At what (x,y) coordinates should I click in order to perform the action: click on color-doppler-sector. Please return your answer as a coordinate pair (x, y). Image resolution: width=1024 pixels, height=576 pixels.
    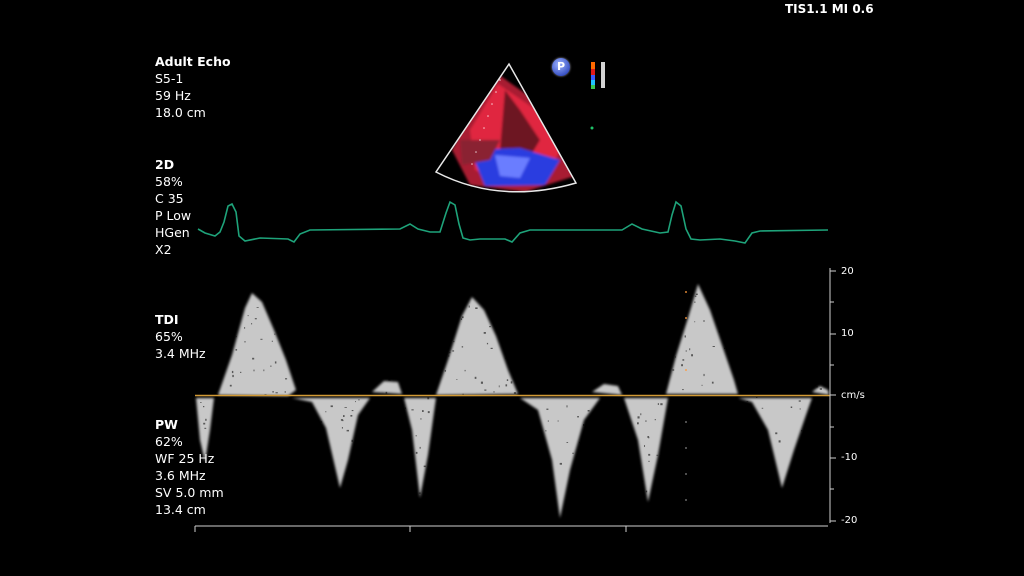
    Looking at the image, I should click on (519, 127).